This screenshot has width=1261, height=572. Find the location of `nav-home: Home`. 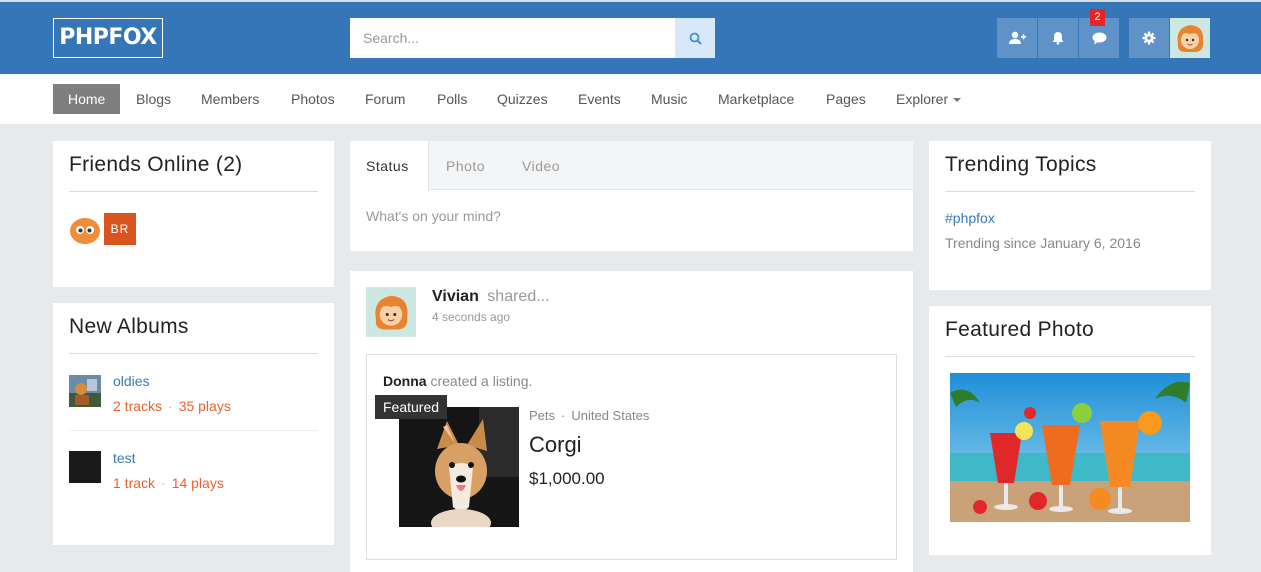

nav-home: Home is located at coordinates (87, 99).